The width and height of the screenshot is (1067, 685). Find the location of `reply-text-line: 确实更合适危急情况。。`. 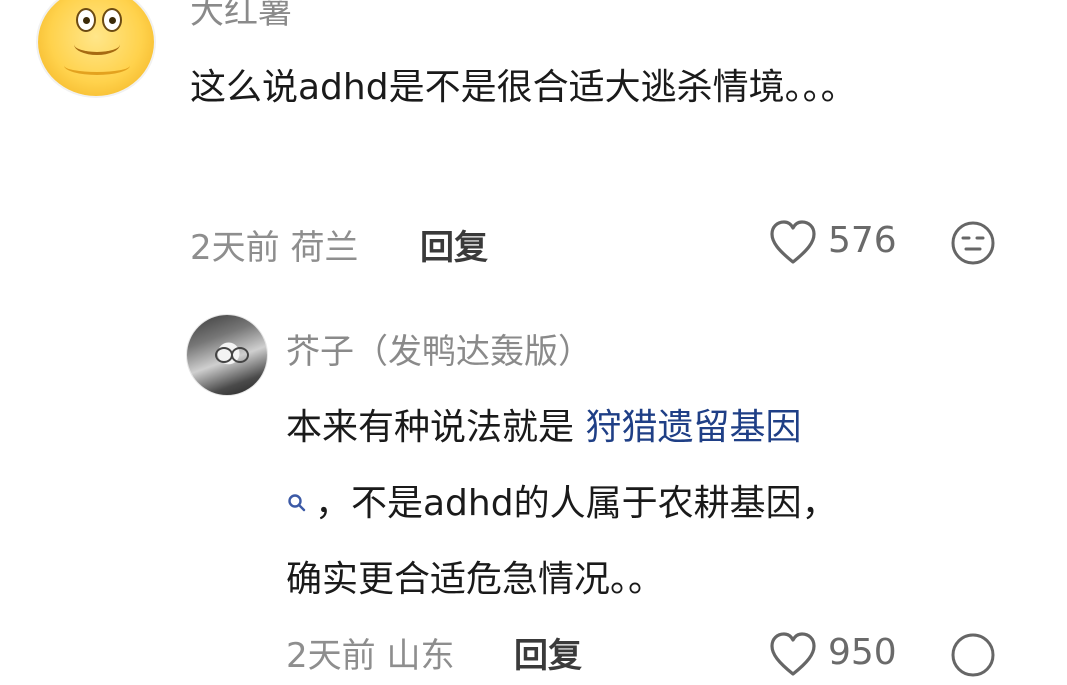

reply-text-line: 确实更合适危急情况。。 is located at coordinates (656, 580).